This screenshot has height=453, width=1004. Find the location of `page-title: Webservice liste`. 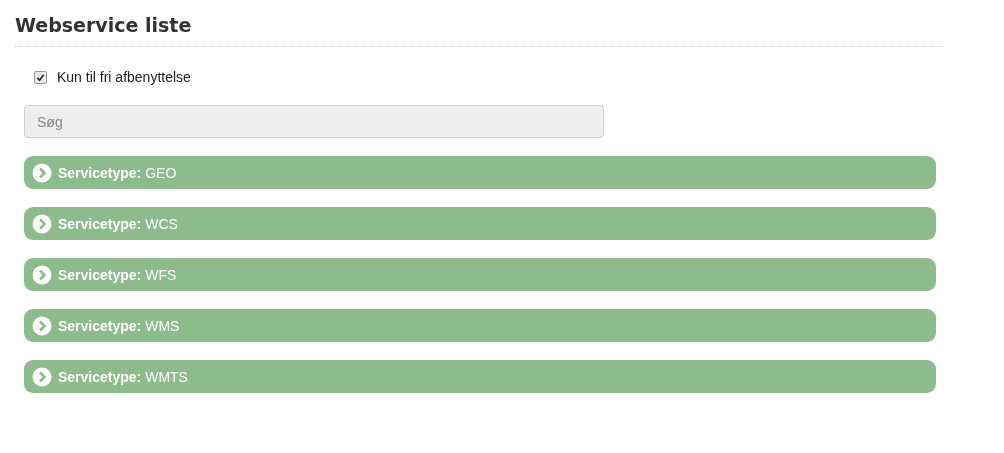

page-title: Webservice liste is located at coordinates (478, 29).